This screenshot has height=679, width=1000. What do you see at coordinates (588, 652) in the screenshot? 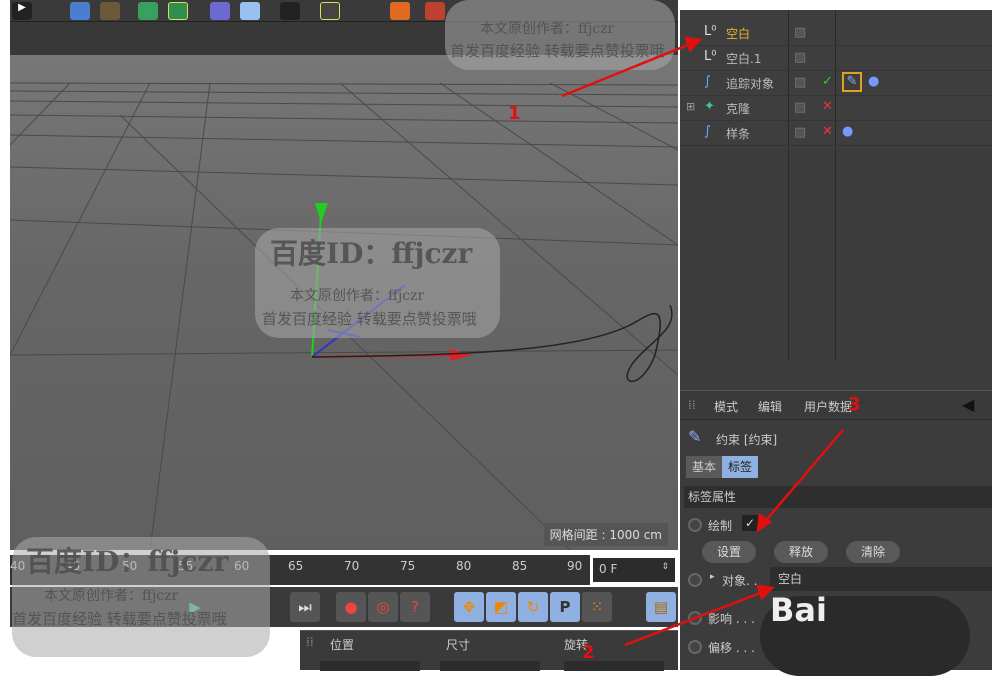
I see `annotation-2: 2` at bounding box center [588, 652].